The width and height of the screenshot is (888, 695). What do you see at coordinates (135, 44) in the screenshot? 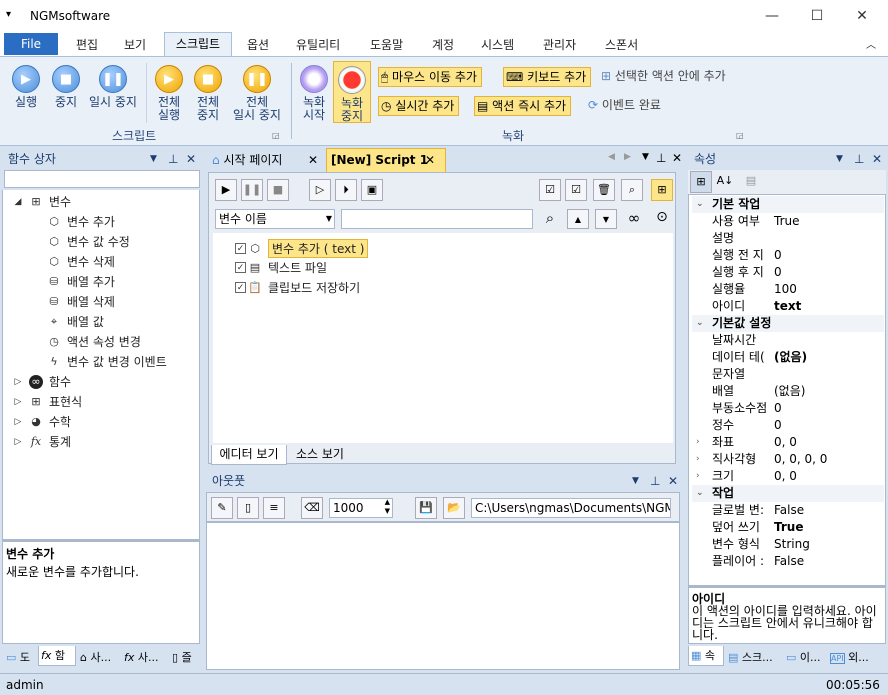
I see `menu-view: 보기` at bounding box center [135, 44].